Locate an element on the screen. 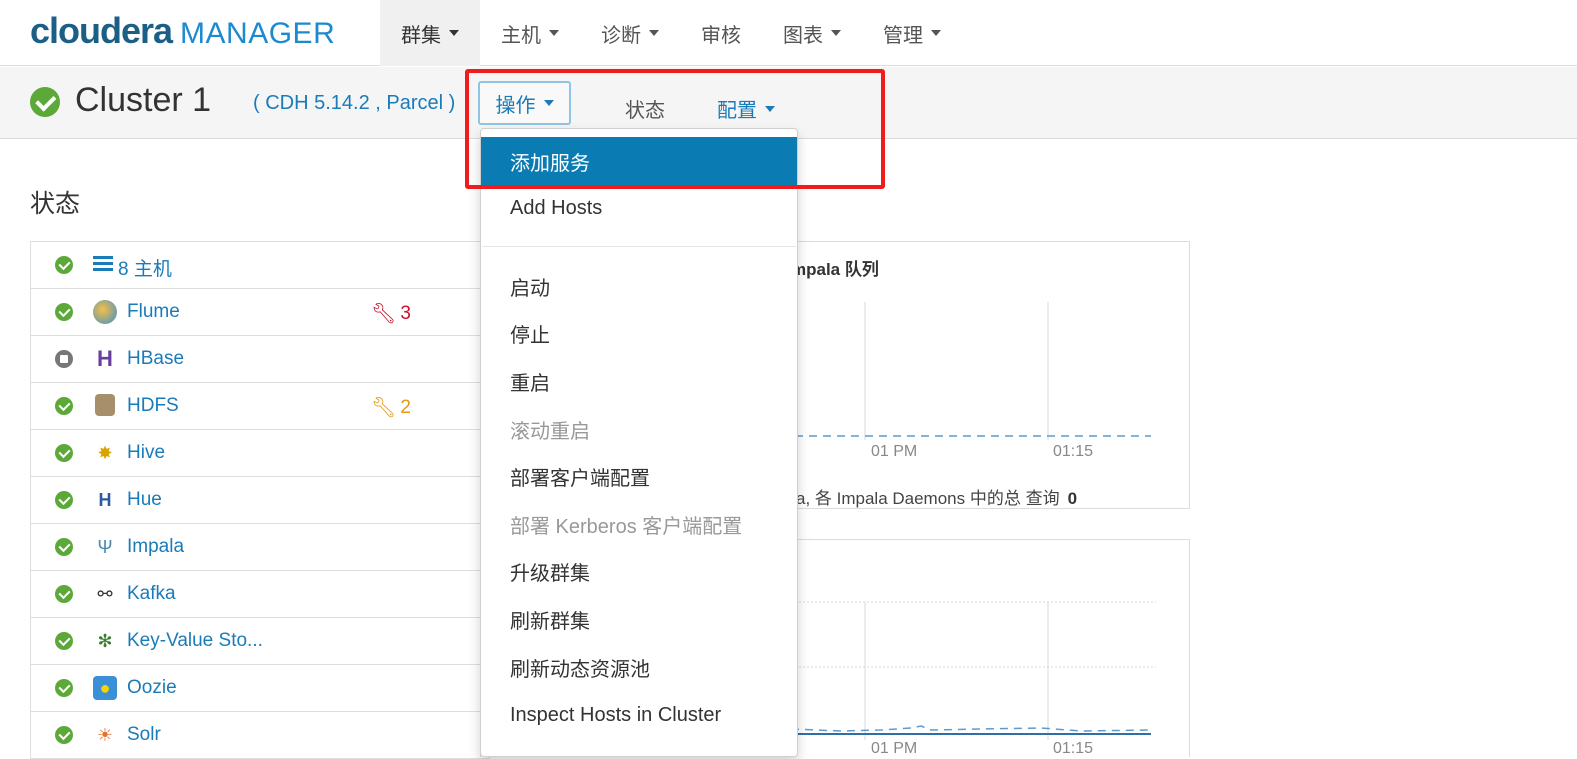  hosts-list-icon is located at coordinates (103, 264).